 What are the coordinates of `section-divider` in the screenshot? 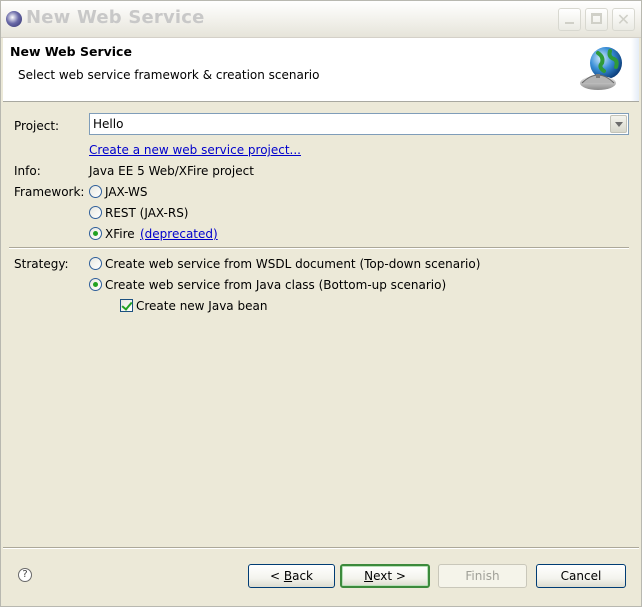 It's located at (319, 248).